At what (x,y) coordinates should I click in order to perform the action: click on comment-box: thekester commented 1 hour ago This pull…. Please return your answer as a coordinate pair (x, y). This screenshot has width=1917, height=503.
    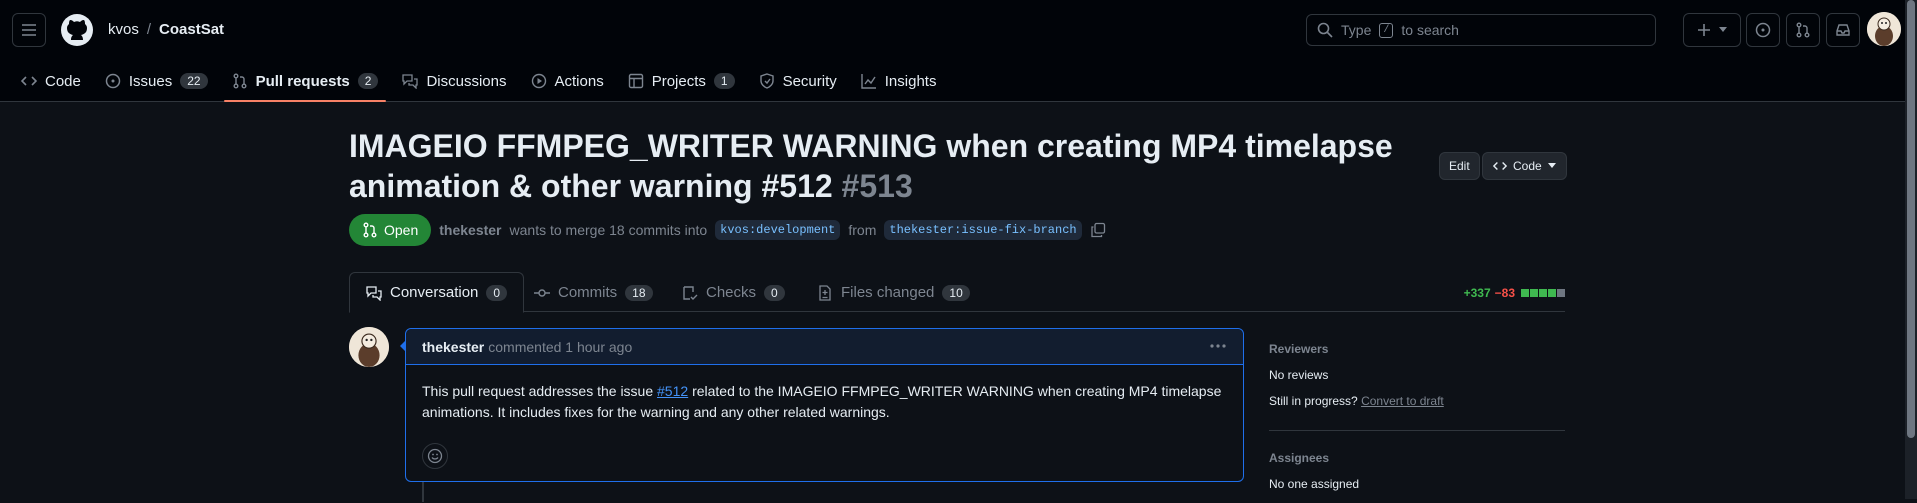
    Looking at the image, I should click on (824, 405).